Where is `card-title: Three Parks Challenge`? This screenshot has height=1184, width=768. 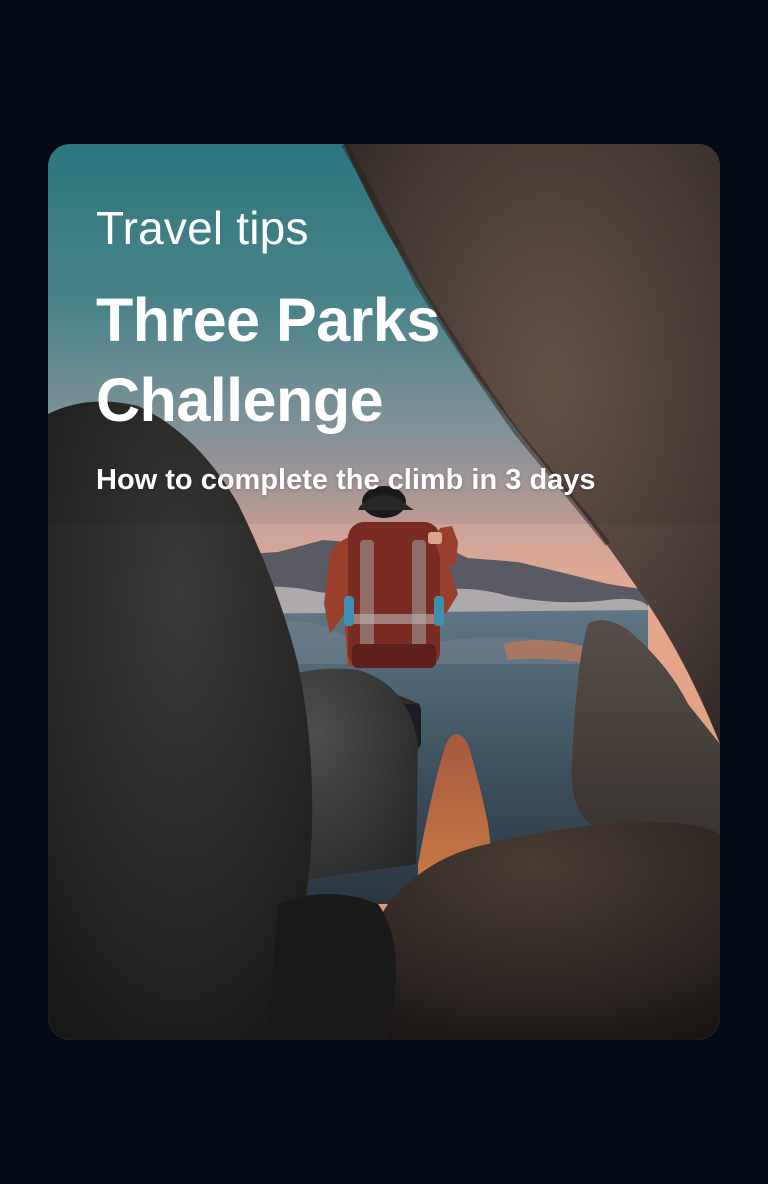
card-title: Three Parks Challenge is located at coordinates (376, 360).